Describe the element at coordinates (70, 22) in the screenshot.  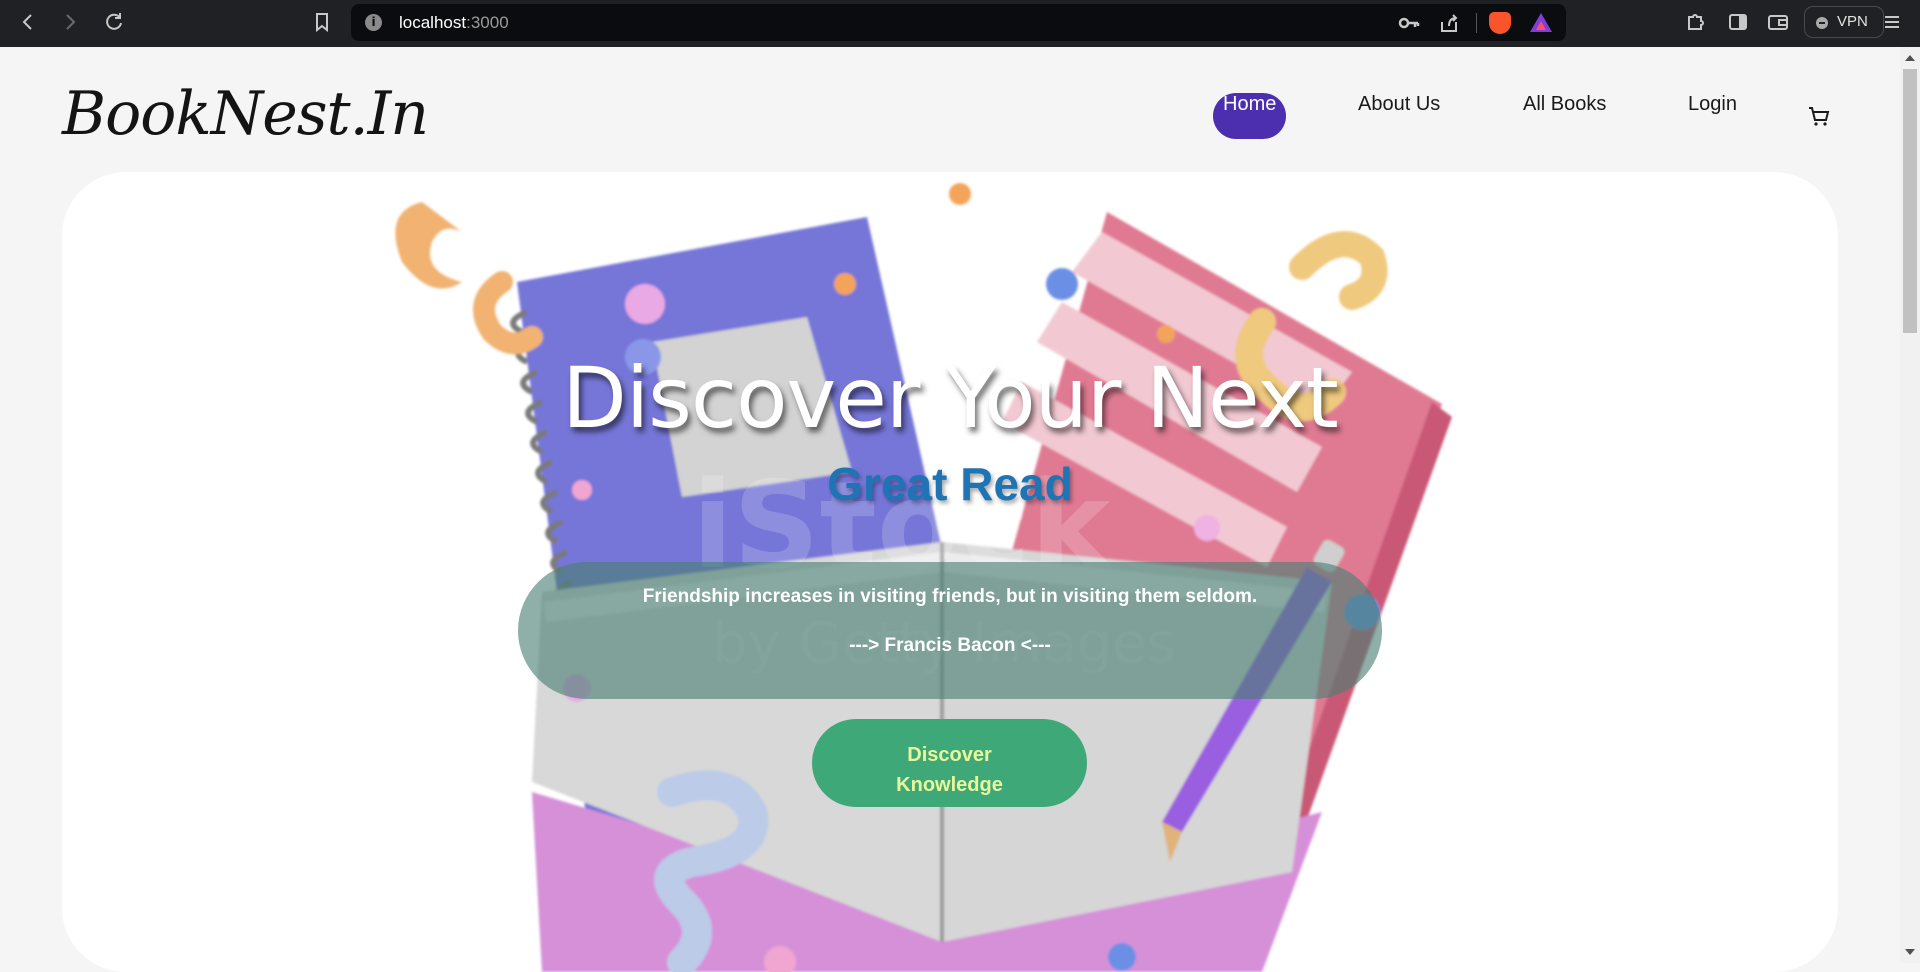
I see `forward-icon` at that location.